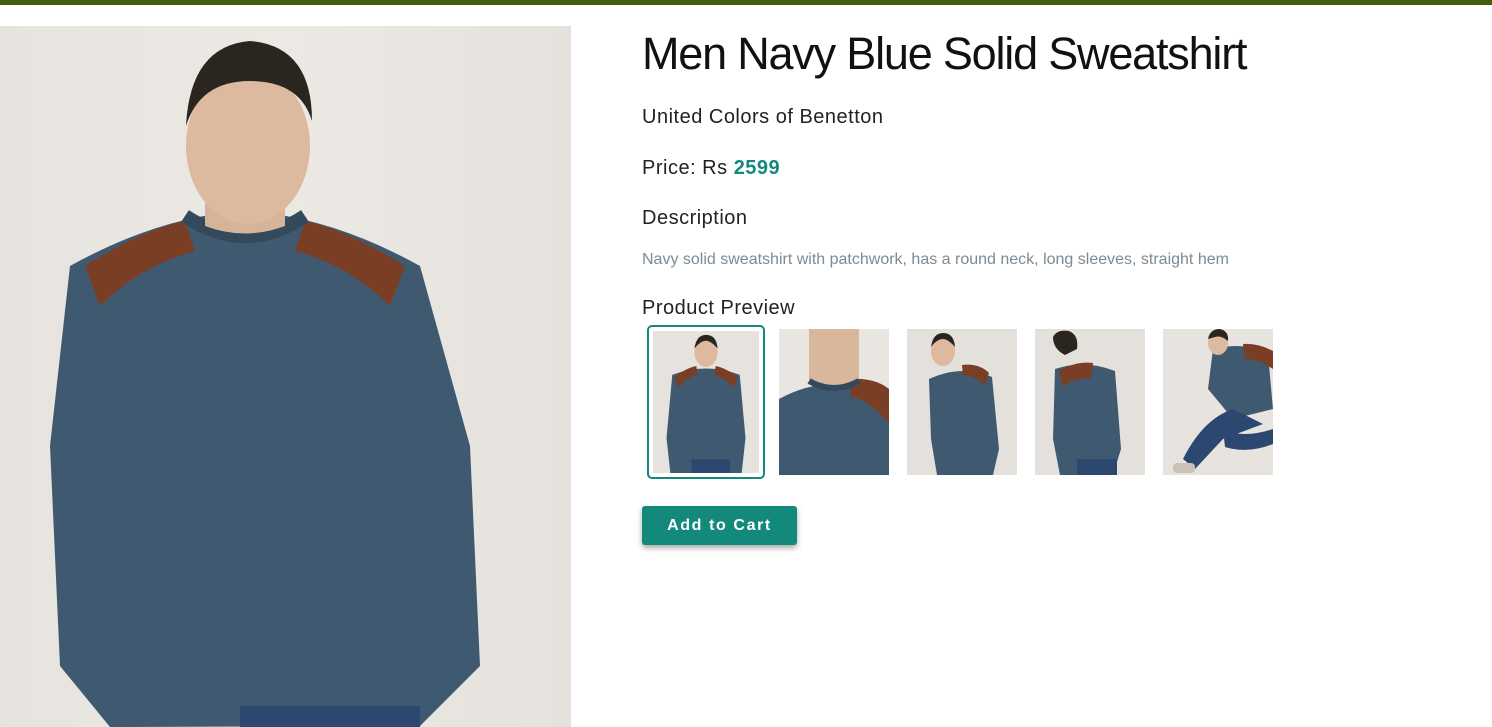 This screenshot has width=1492, height=727. What do you see at coordinates (719, 525) in the screenshot?
I see `add-to-cart-button: Add to Cart` at bounding box center [719, 525].